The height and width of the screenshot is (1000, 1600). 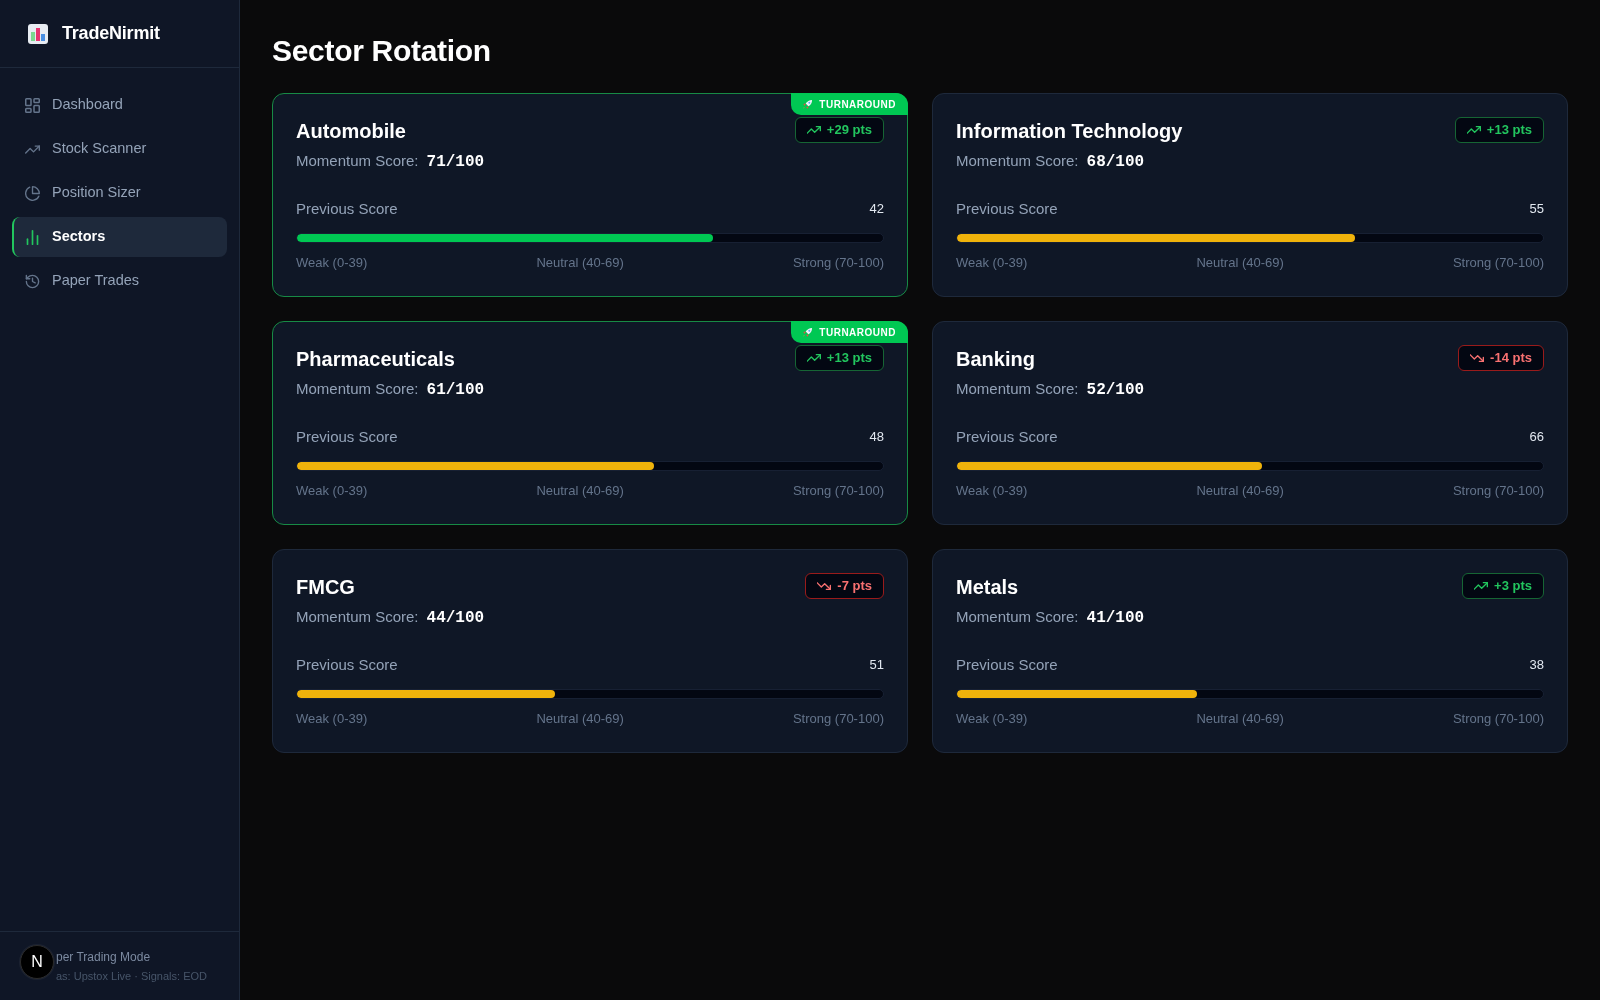 I want to click on sidebar-item: Paper Trades, so click(x=119, y=281).